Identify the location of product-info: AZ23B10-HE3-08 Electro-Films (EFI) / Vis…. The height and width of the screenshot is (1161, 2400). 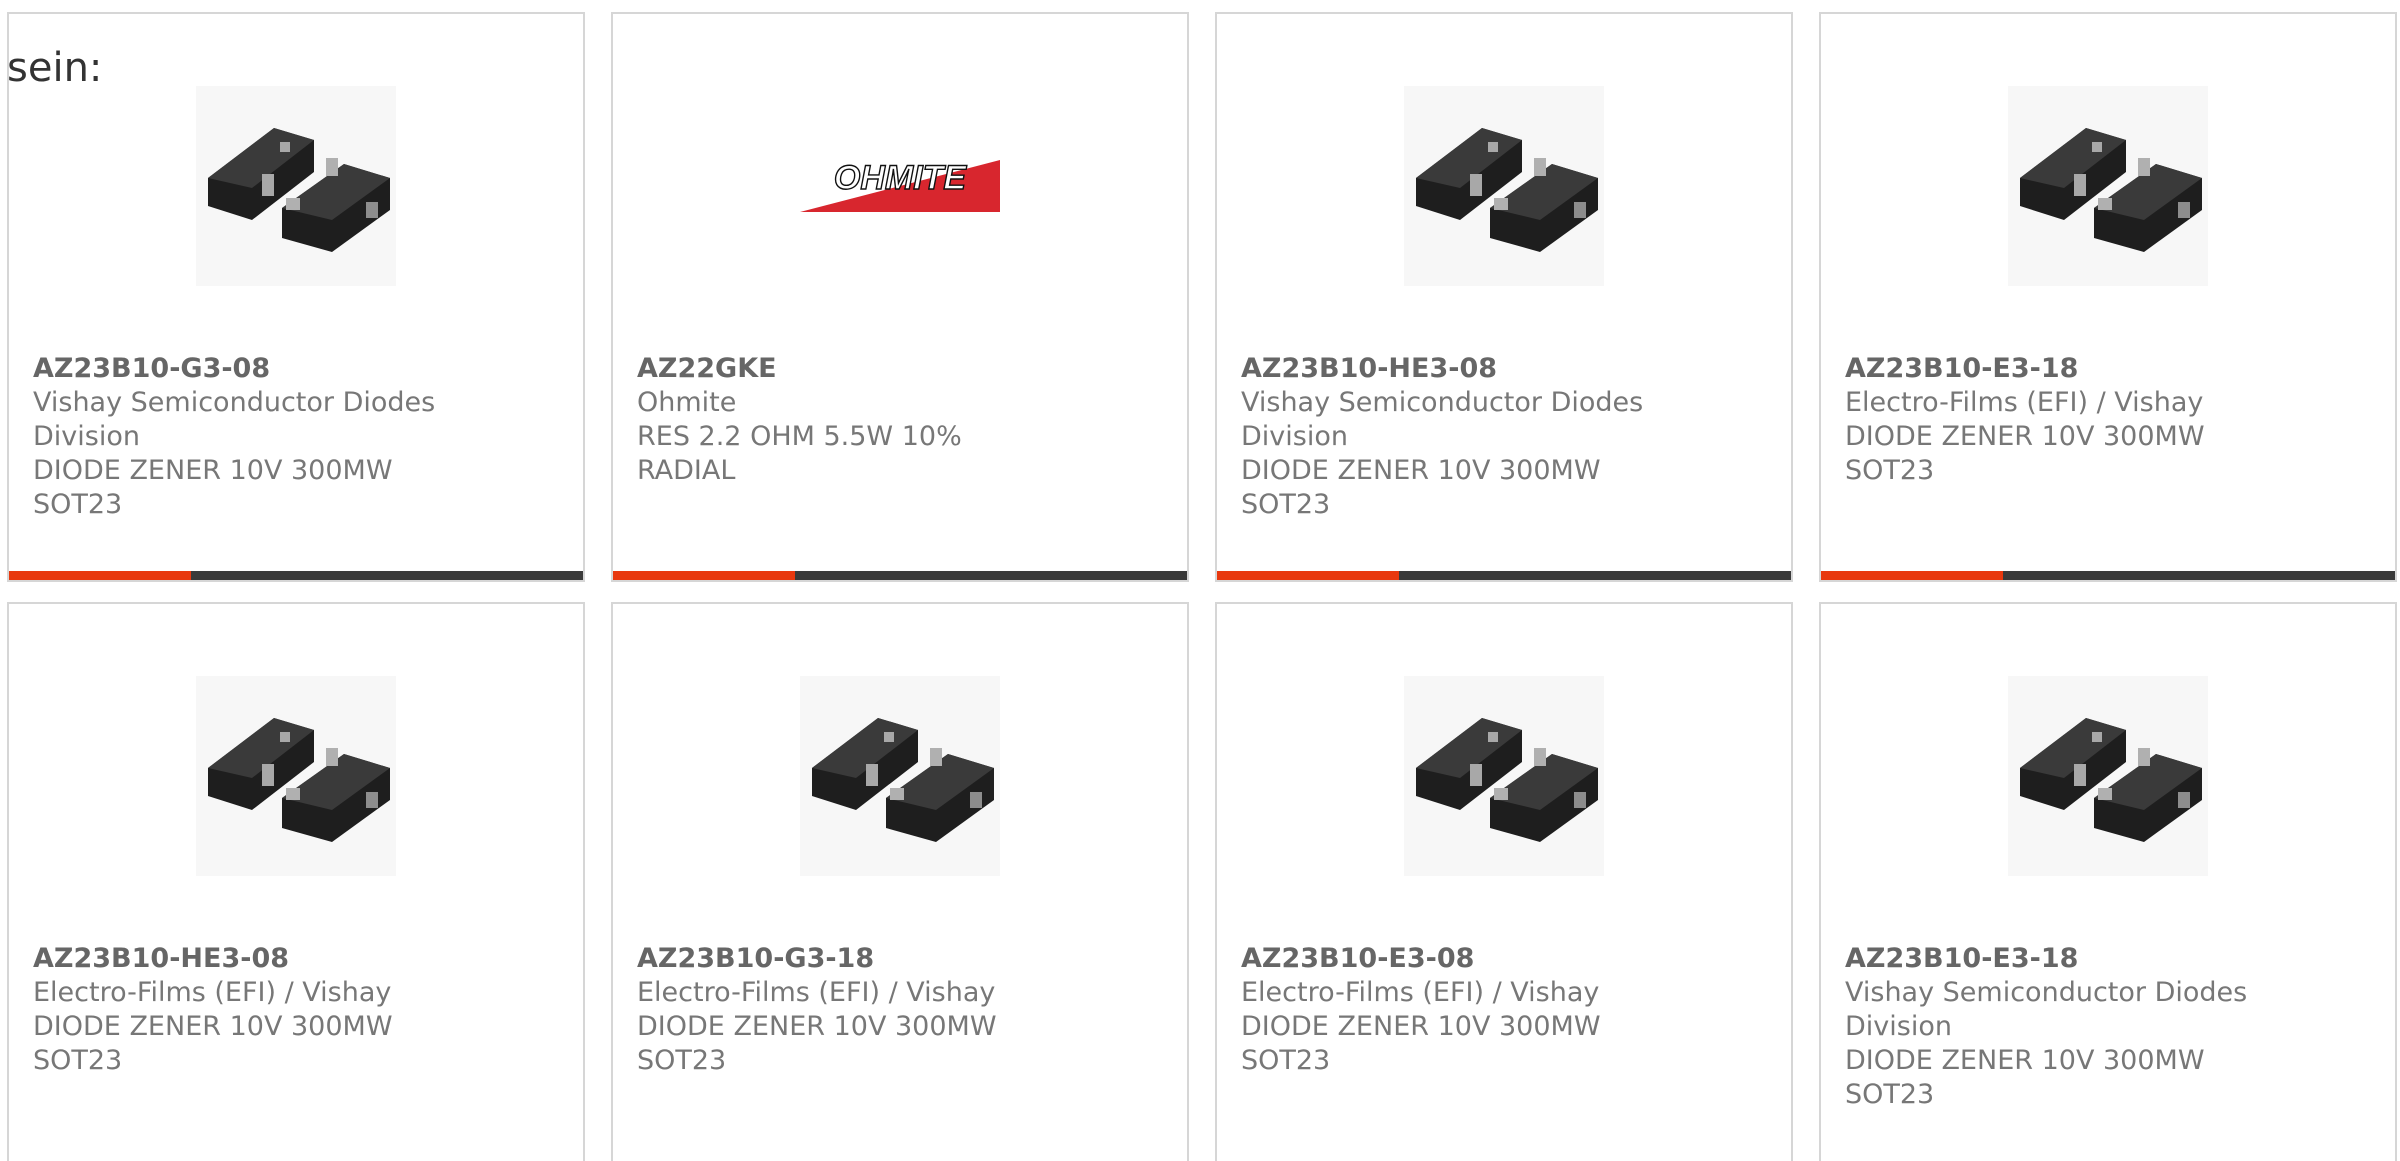
(296, 1010).